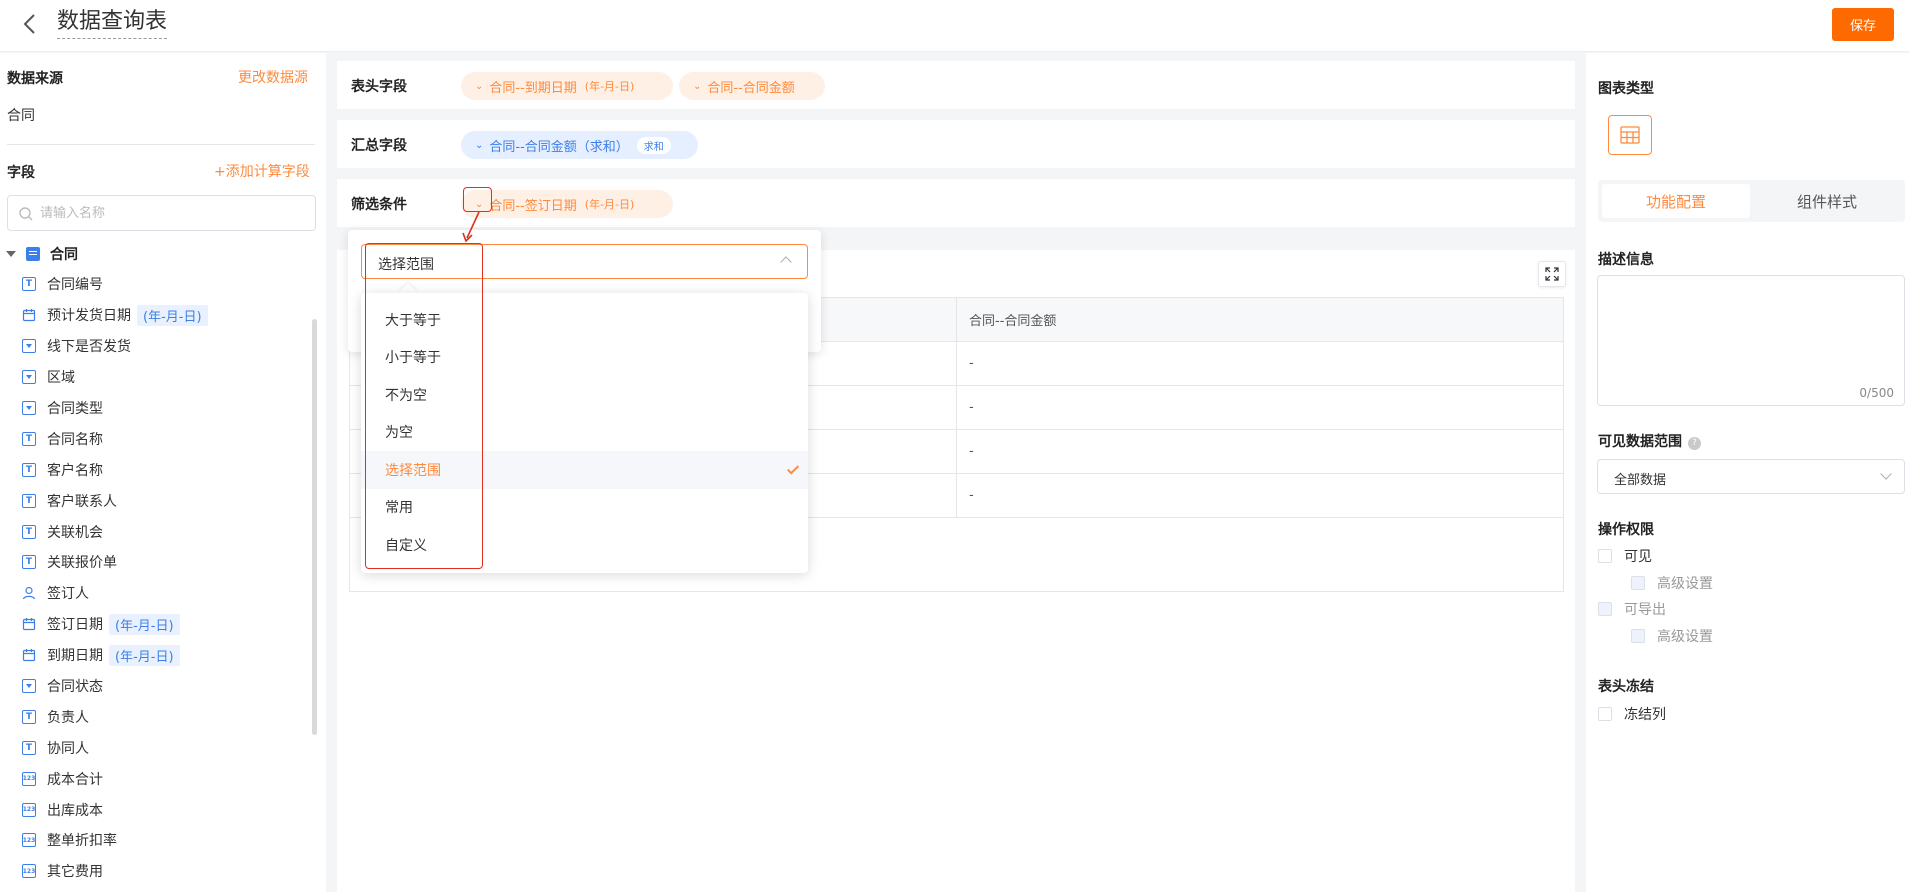 The image size is (1909, 892). I want to click on save-button: 保存, so click(1863, 24).